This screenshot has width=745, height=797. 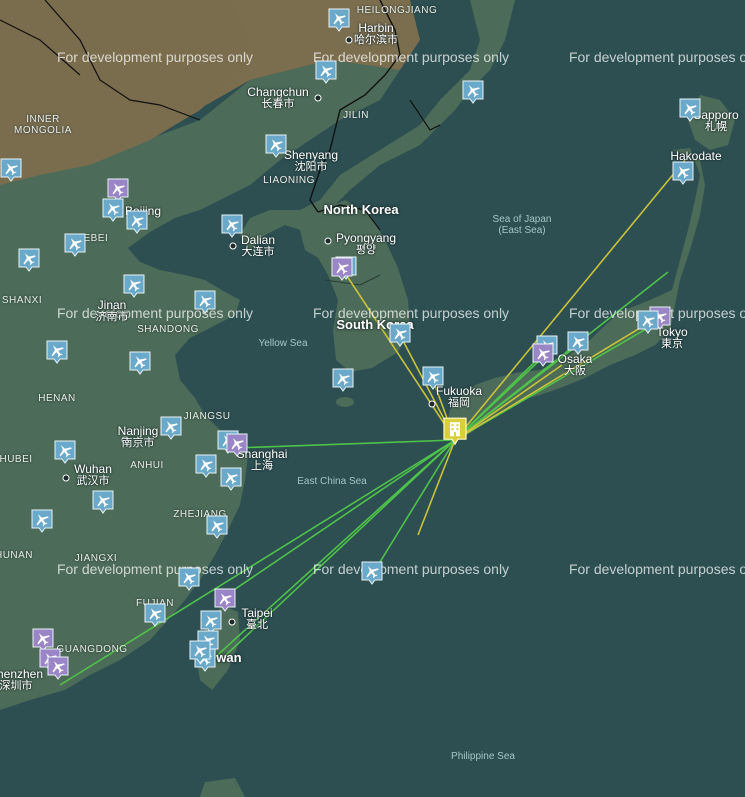 I want to click on region-label: JIANGXI, so click(x=96, y=558).